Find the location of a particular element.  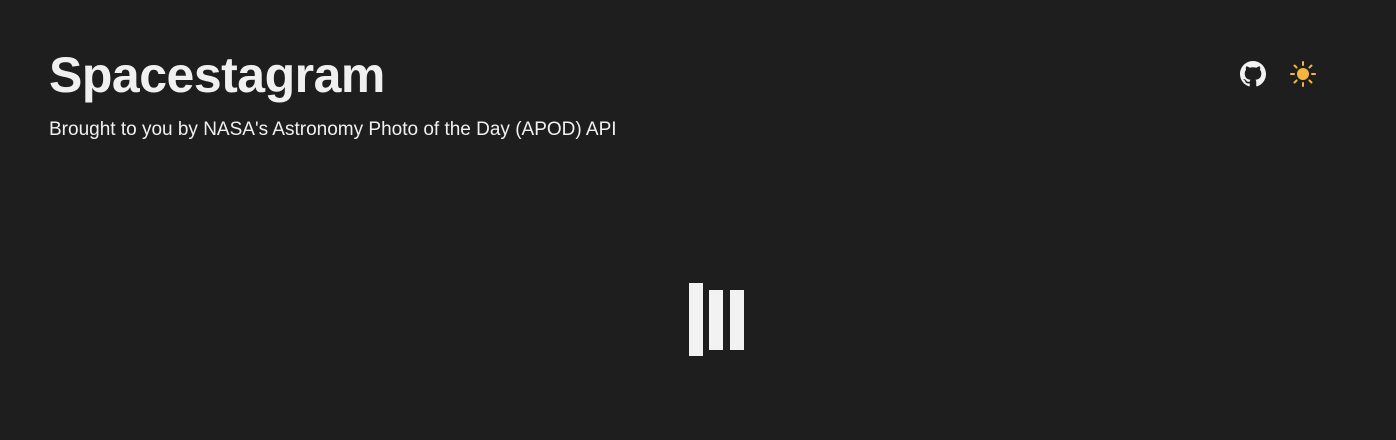

theme-toggle-button is located at coordinates (1303, 74).